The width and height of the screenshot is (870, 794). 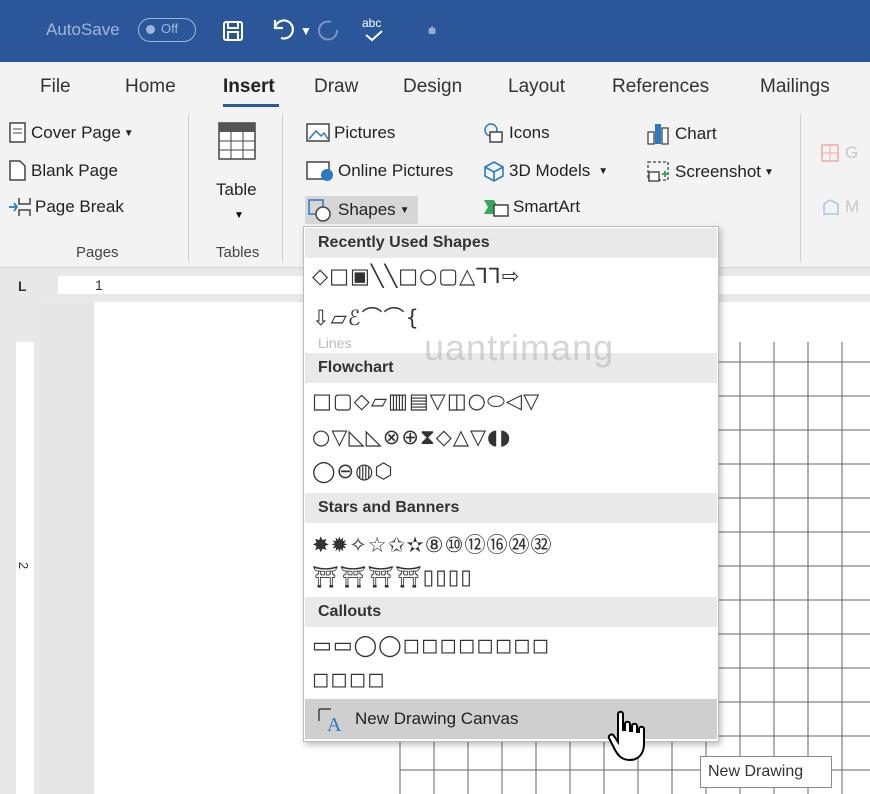 I want to click on autosave-label: AutoSave, so click(x=83, y=29).